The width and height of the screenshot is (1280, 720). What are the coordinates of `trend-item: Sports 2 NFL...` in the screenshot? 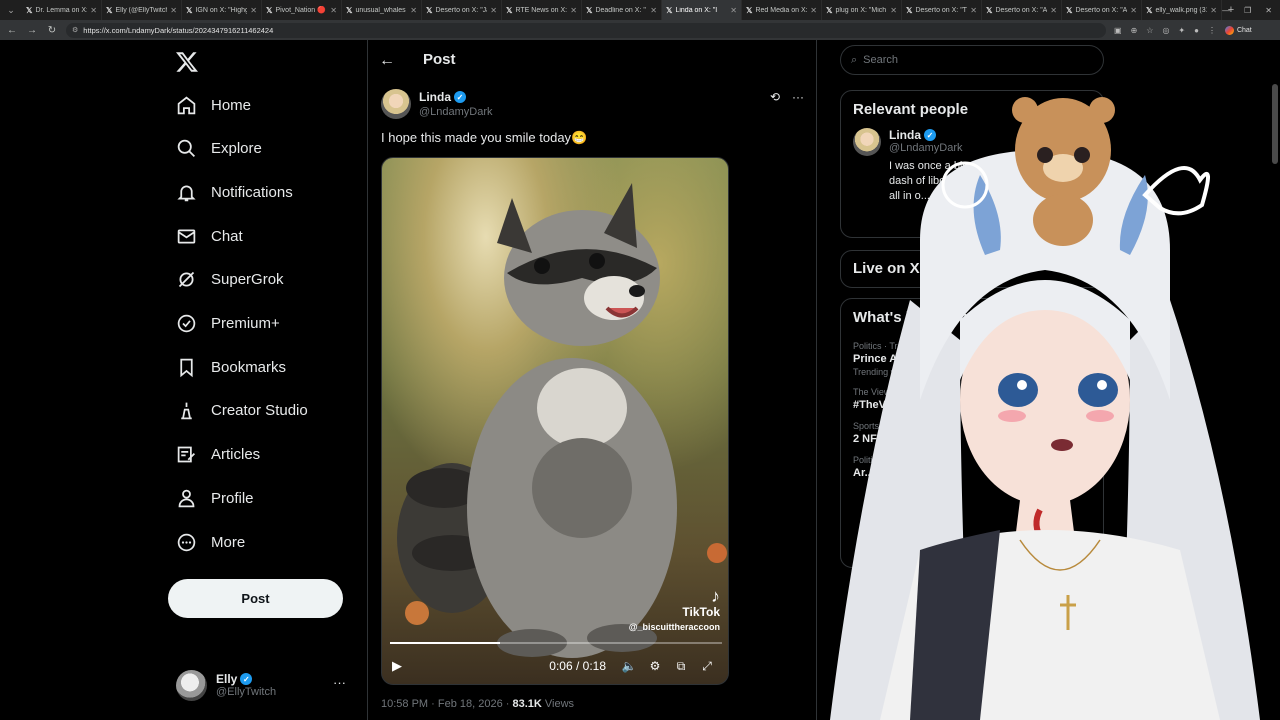 It's located at (972, 433).